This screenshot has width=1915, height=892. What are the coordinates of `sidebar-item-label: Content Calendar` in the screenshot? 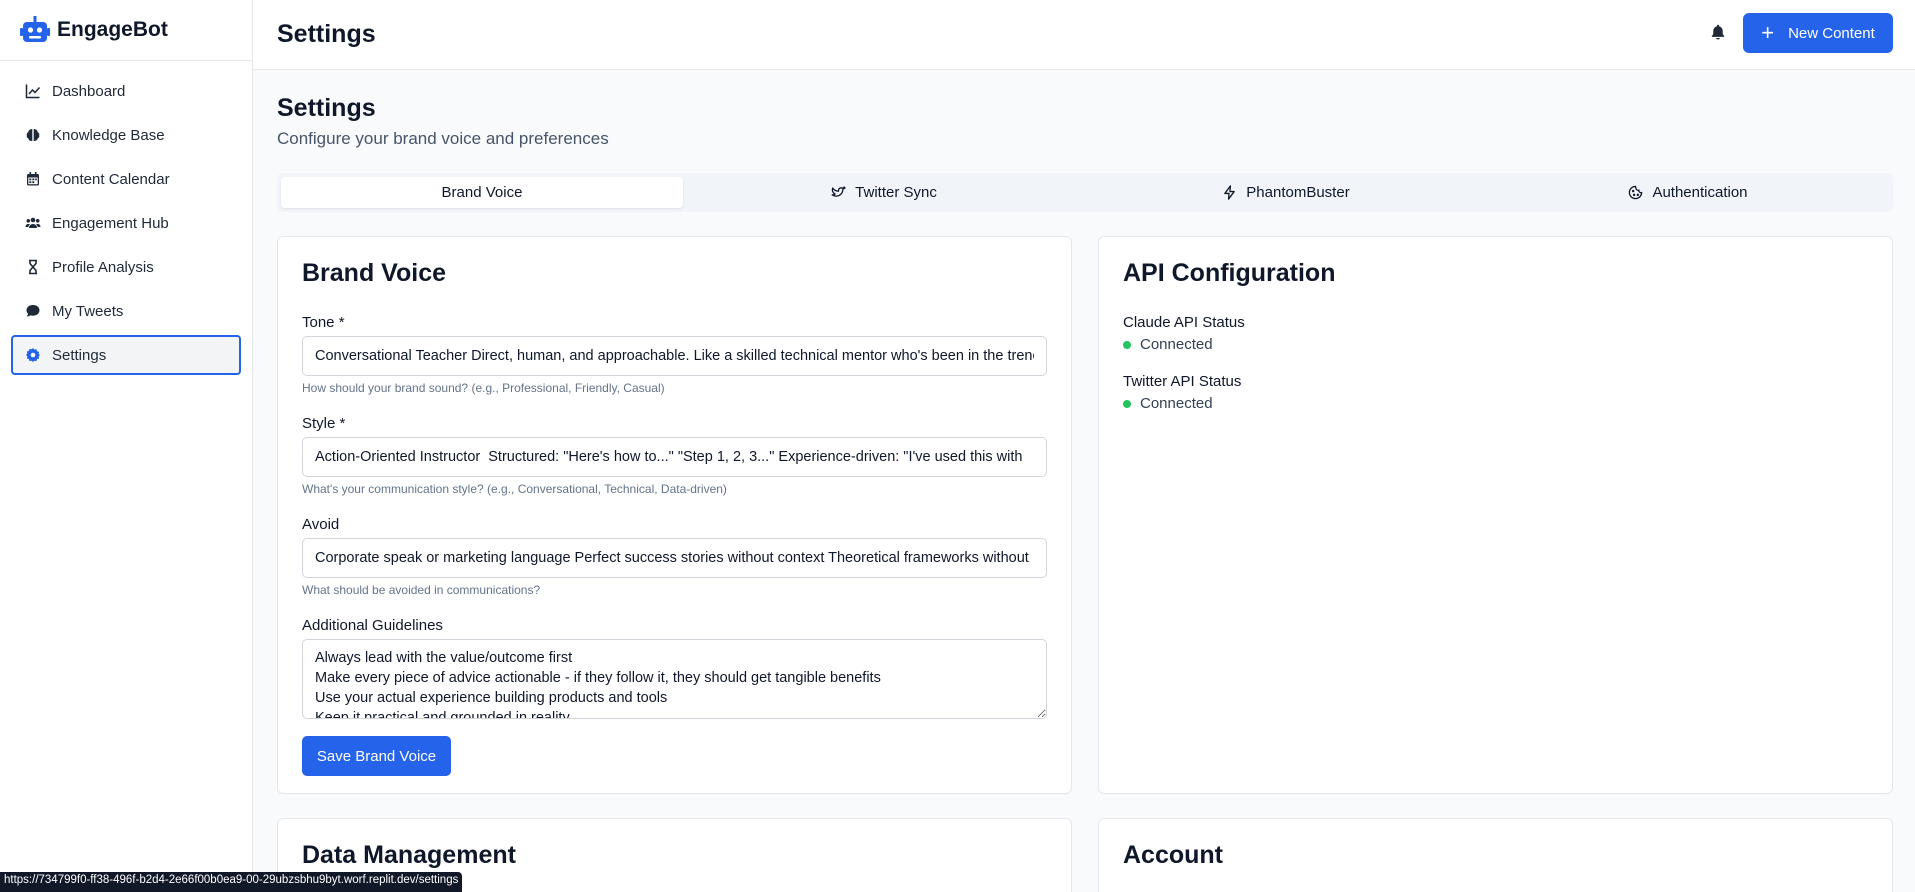 It's located at (111, 179).